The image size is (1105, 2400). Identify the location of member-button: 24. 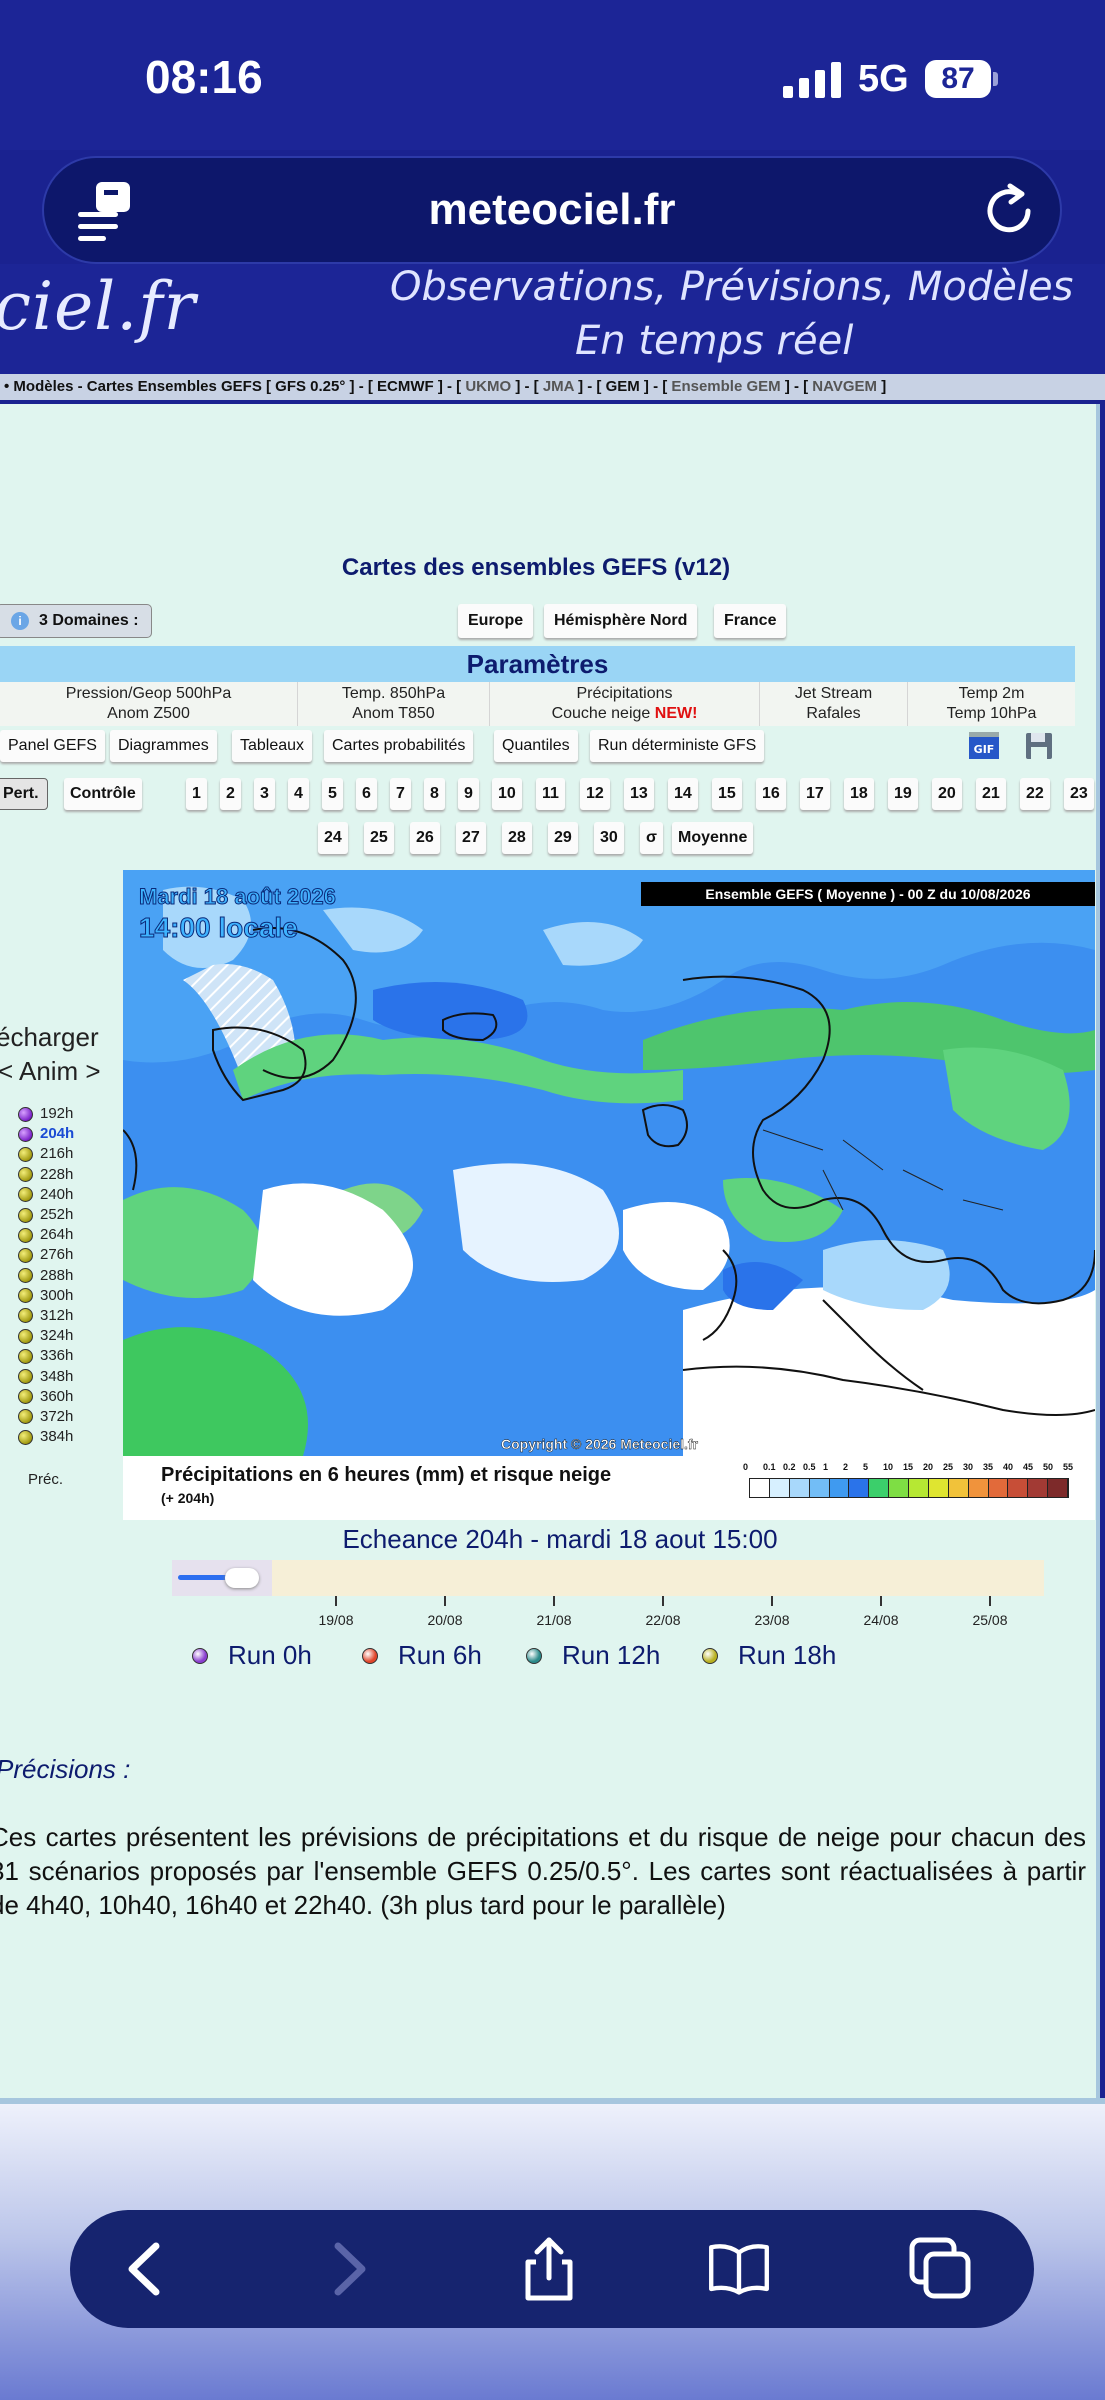
(333, 838).